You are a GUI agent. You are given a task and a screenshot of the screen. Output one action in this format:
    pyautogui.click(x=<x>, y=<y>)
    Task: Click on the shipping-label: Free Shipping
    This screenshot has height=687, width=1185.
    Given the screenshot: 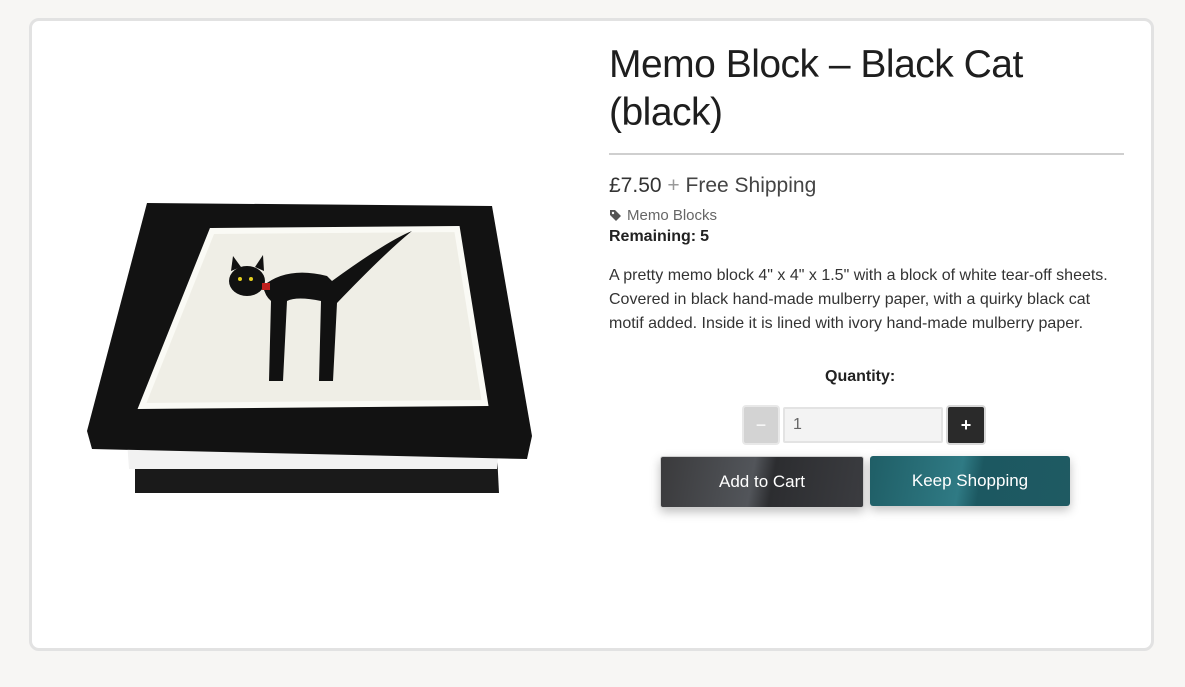 What is the action you would take?
    pyautogui.click(x=751, y=185)
    